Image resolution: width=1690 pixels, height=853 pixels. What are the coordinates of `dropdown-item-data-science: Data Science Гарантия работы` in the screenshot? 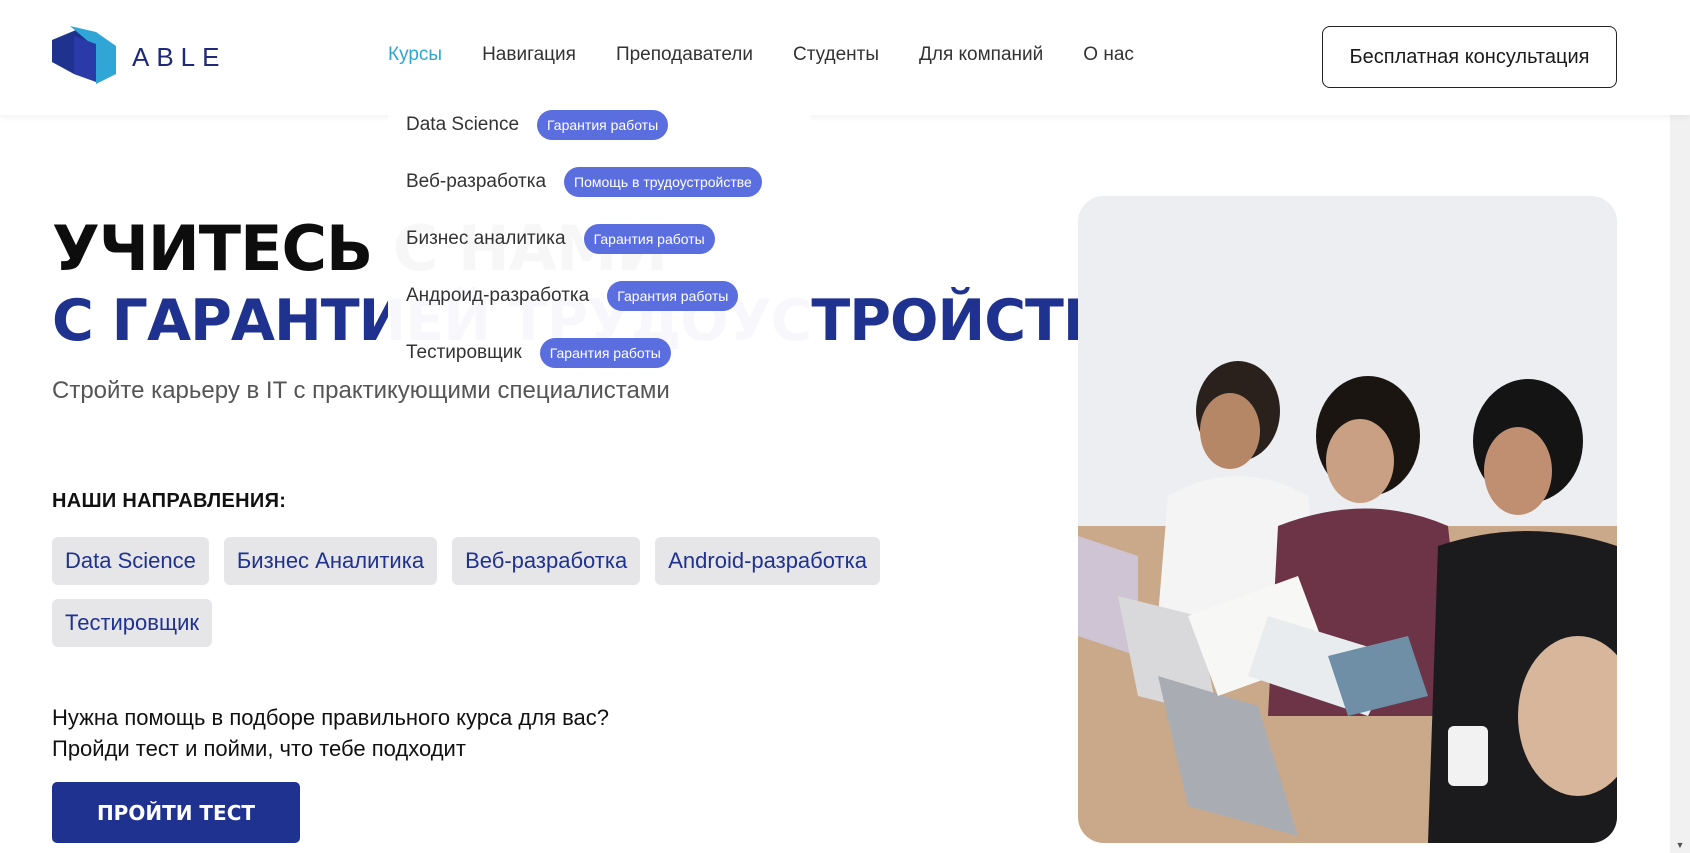 It's located at (599, 124).